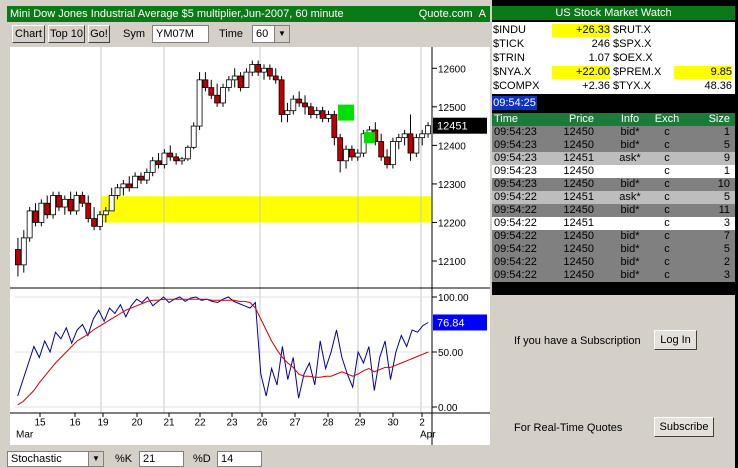 The image size is (738, 468). I want to click on watch-value: +26.33, so click(581, 30).